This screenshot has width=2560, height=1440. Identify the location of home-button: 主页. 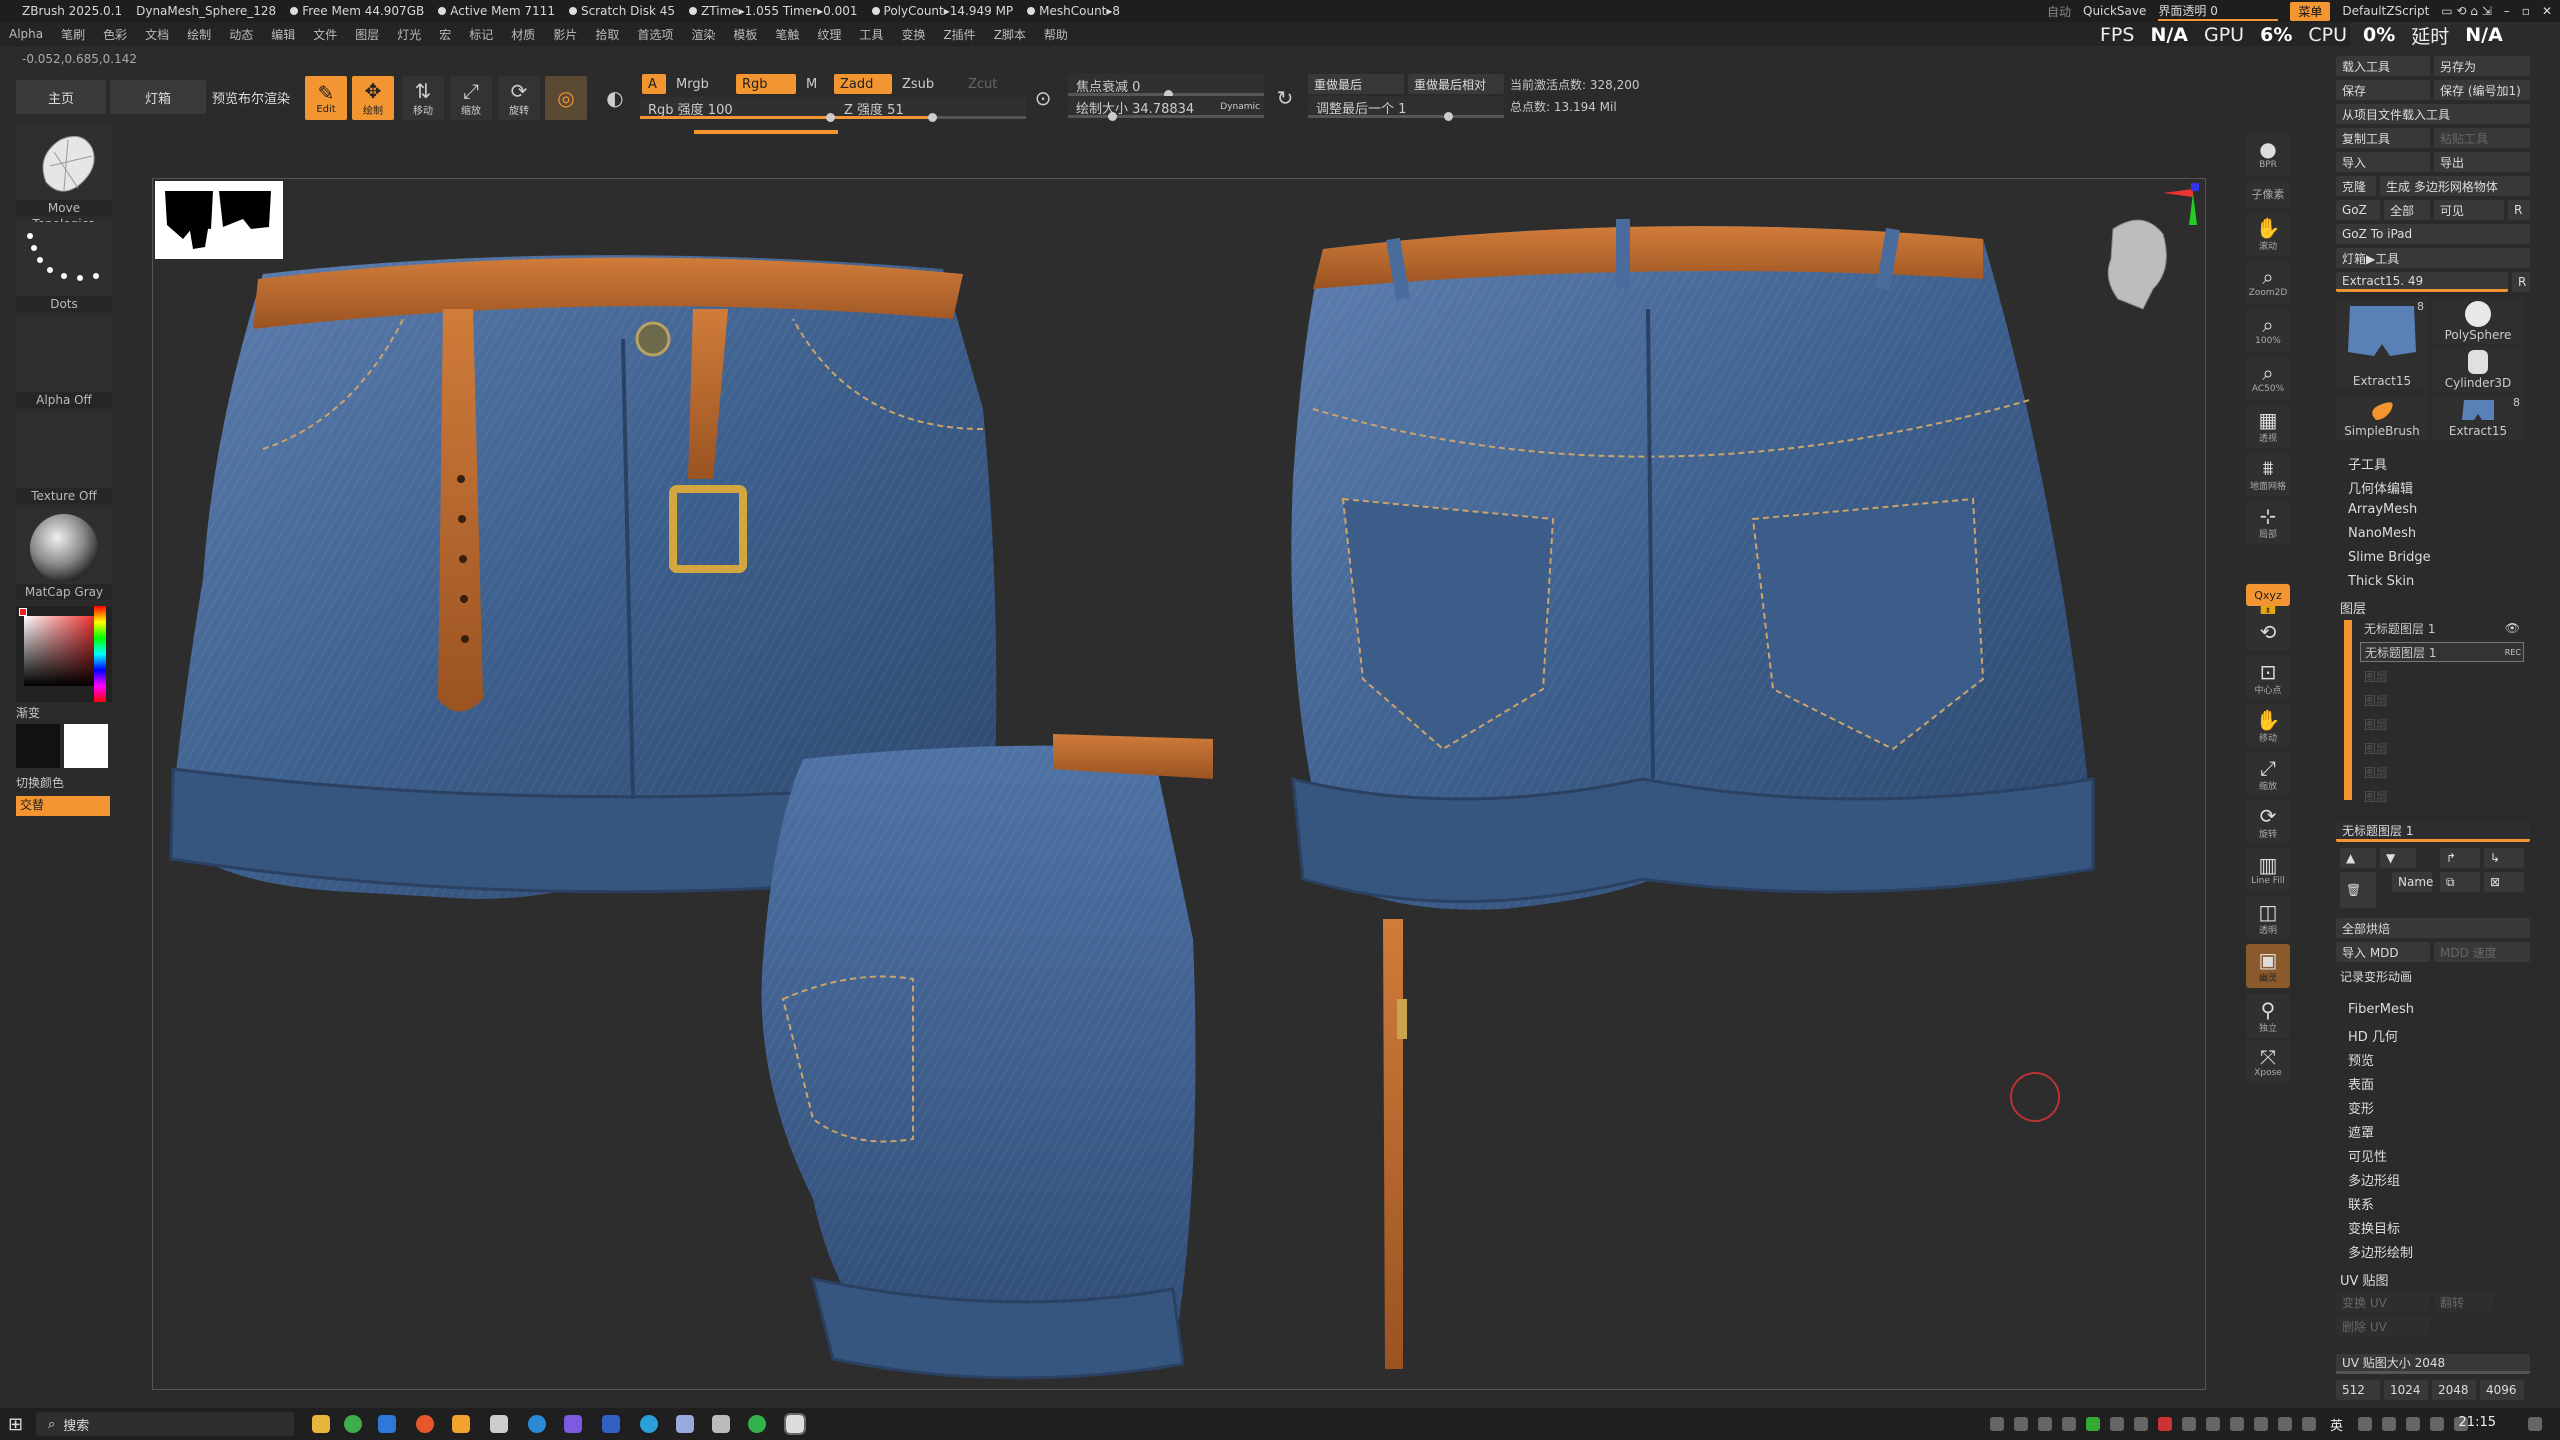
(61, 97).